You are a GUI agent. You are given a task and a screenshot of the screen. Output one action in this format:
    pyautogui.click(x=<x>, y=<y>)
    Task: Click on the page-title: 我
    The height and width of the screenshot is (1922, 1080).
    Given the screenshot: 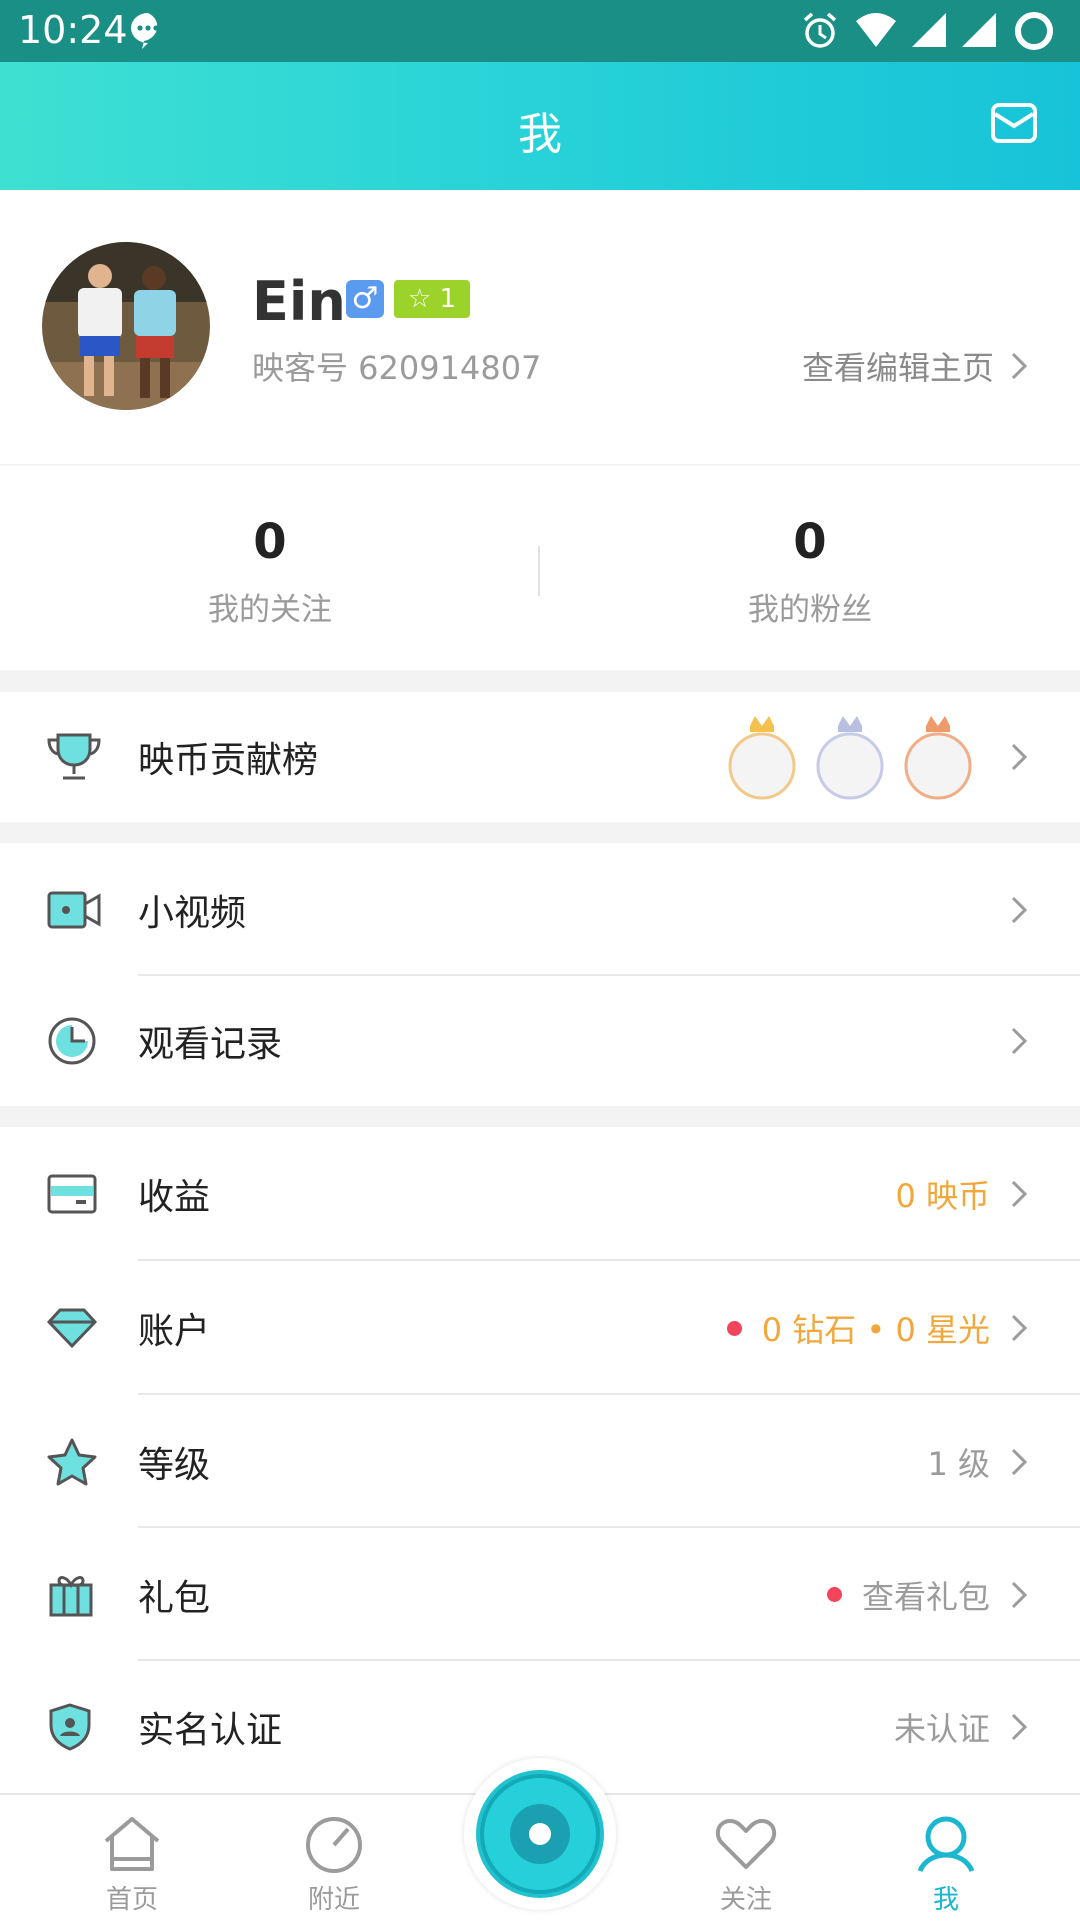 What is the action you would take?
    pyautogui.click(x=540, y=134)
    